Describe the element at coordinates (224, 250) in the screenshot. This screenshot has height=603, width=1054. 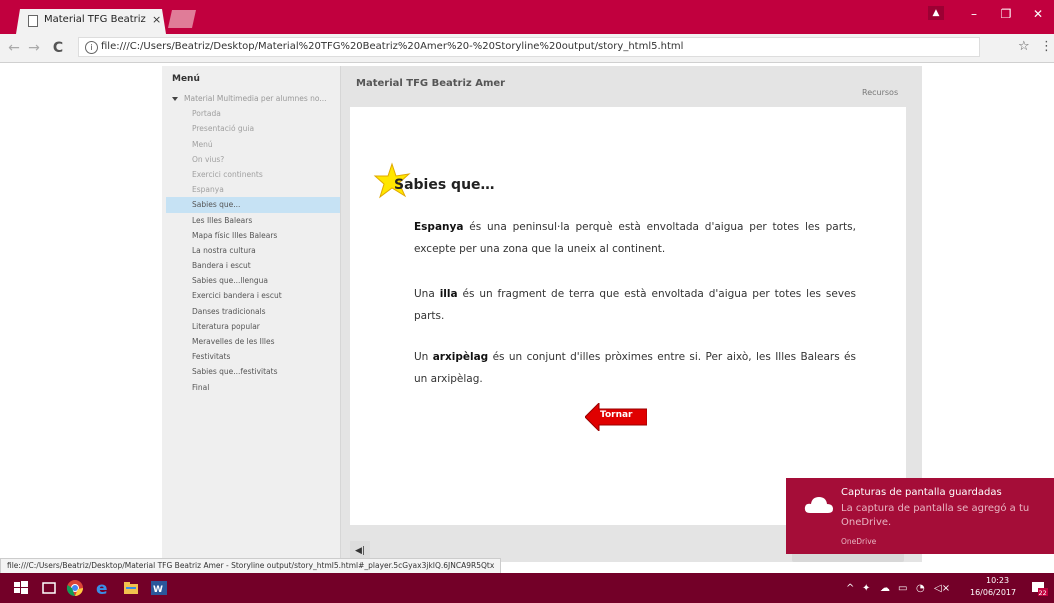
I see `menu-item-label: La nostra cultura` at that location.